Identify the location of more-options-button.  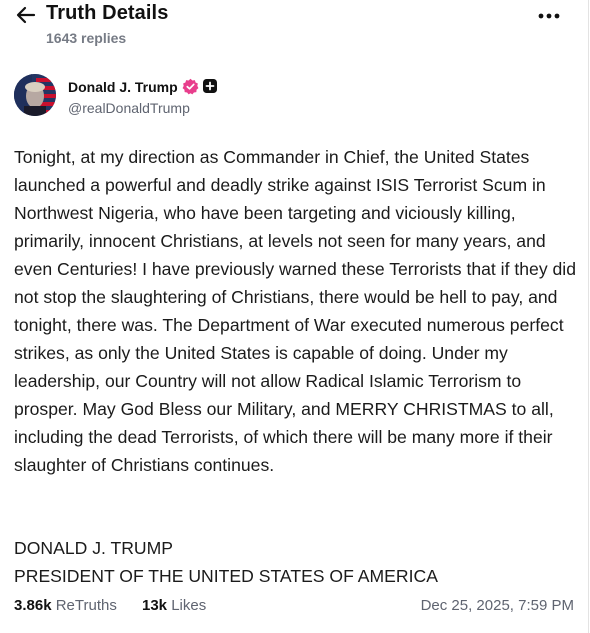
(549, 16).